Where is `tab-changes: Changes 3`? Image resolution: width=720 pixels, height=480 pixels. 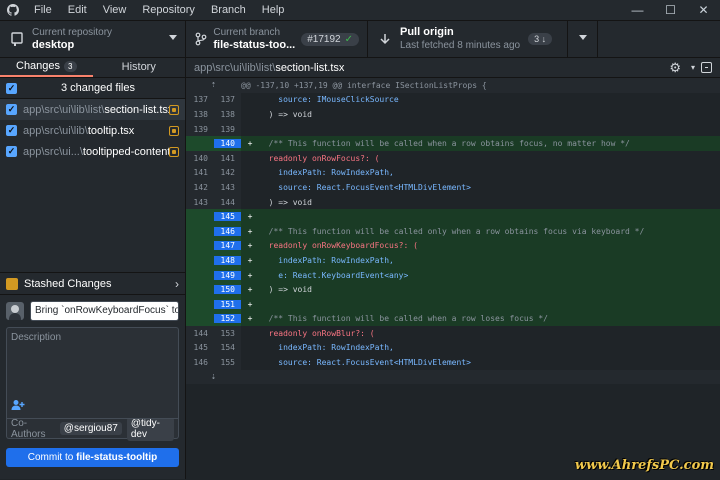 tab-changes: Changes 3 is located at coordinates (46, 67).